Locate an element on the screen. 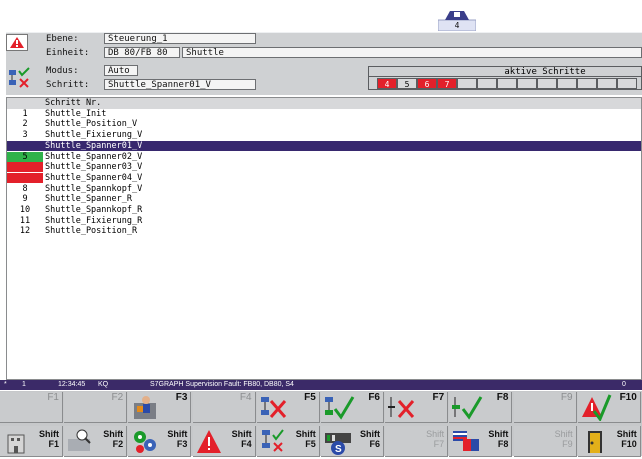 The width and height of the screenshot is (642, 459). shift-function-key-1: Shift F1 is located at coordinates (31, 441).